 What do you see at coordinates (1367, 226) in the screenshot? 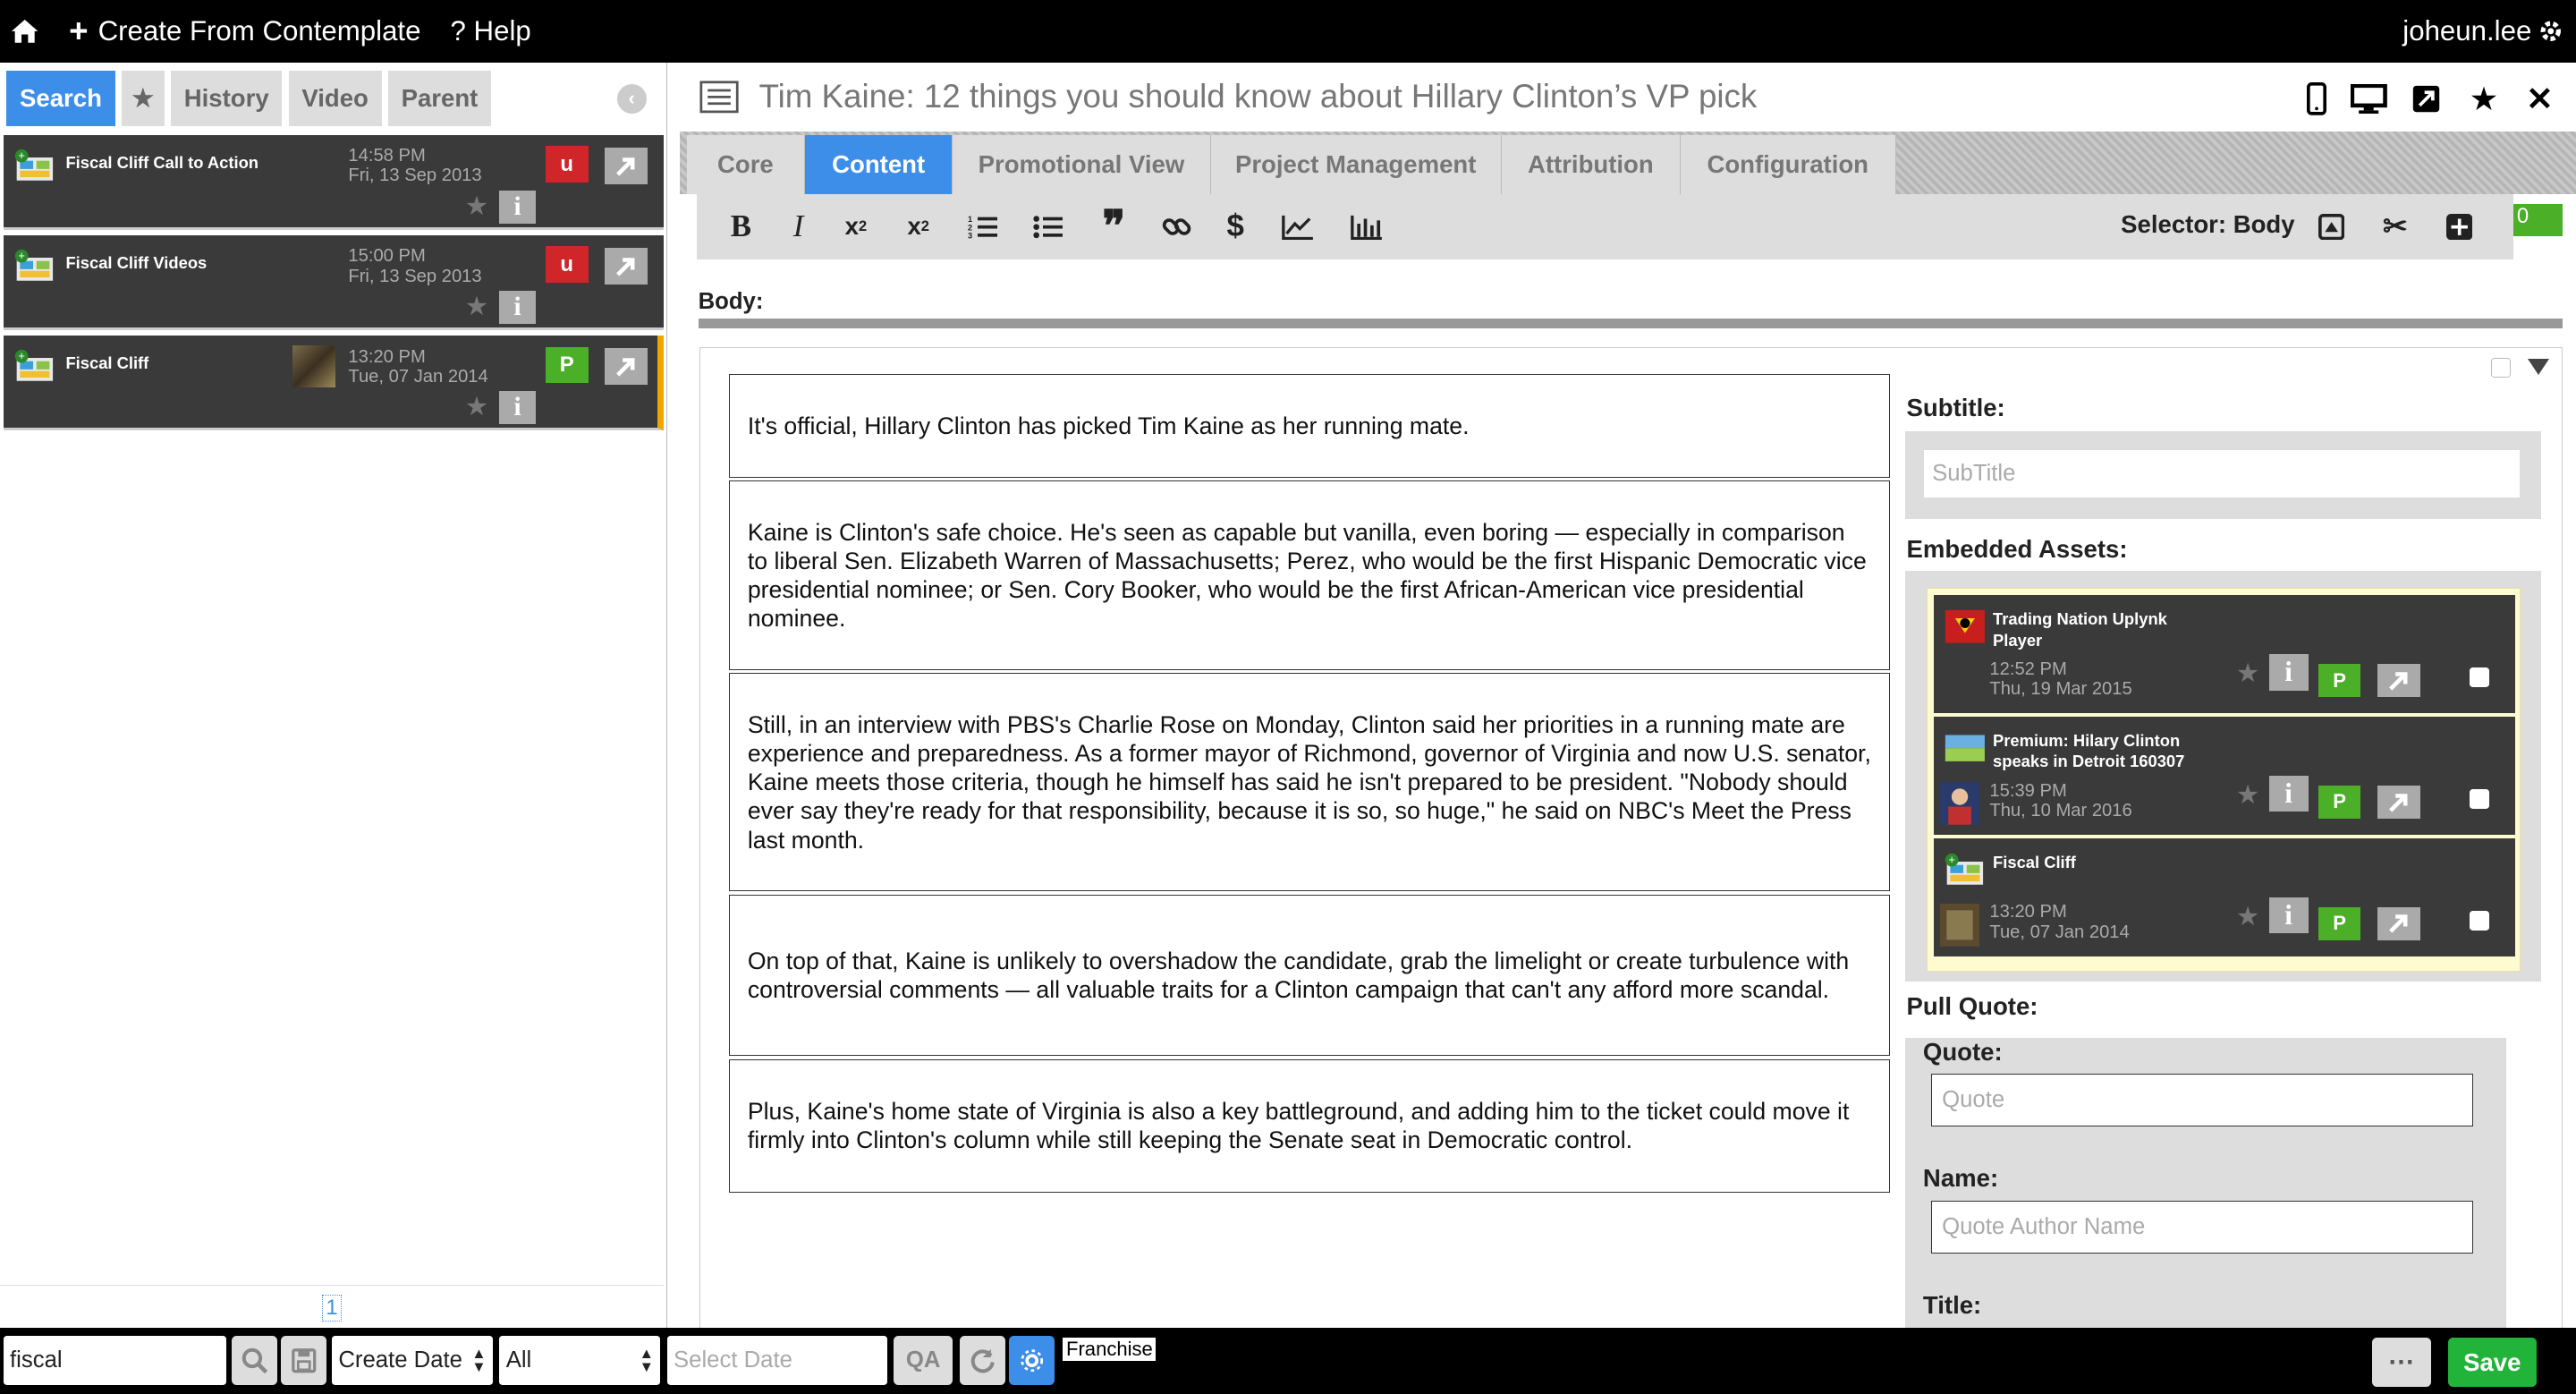
I see `bar-chart-icon` at bounding box center [1367, 226].